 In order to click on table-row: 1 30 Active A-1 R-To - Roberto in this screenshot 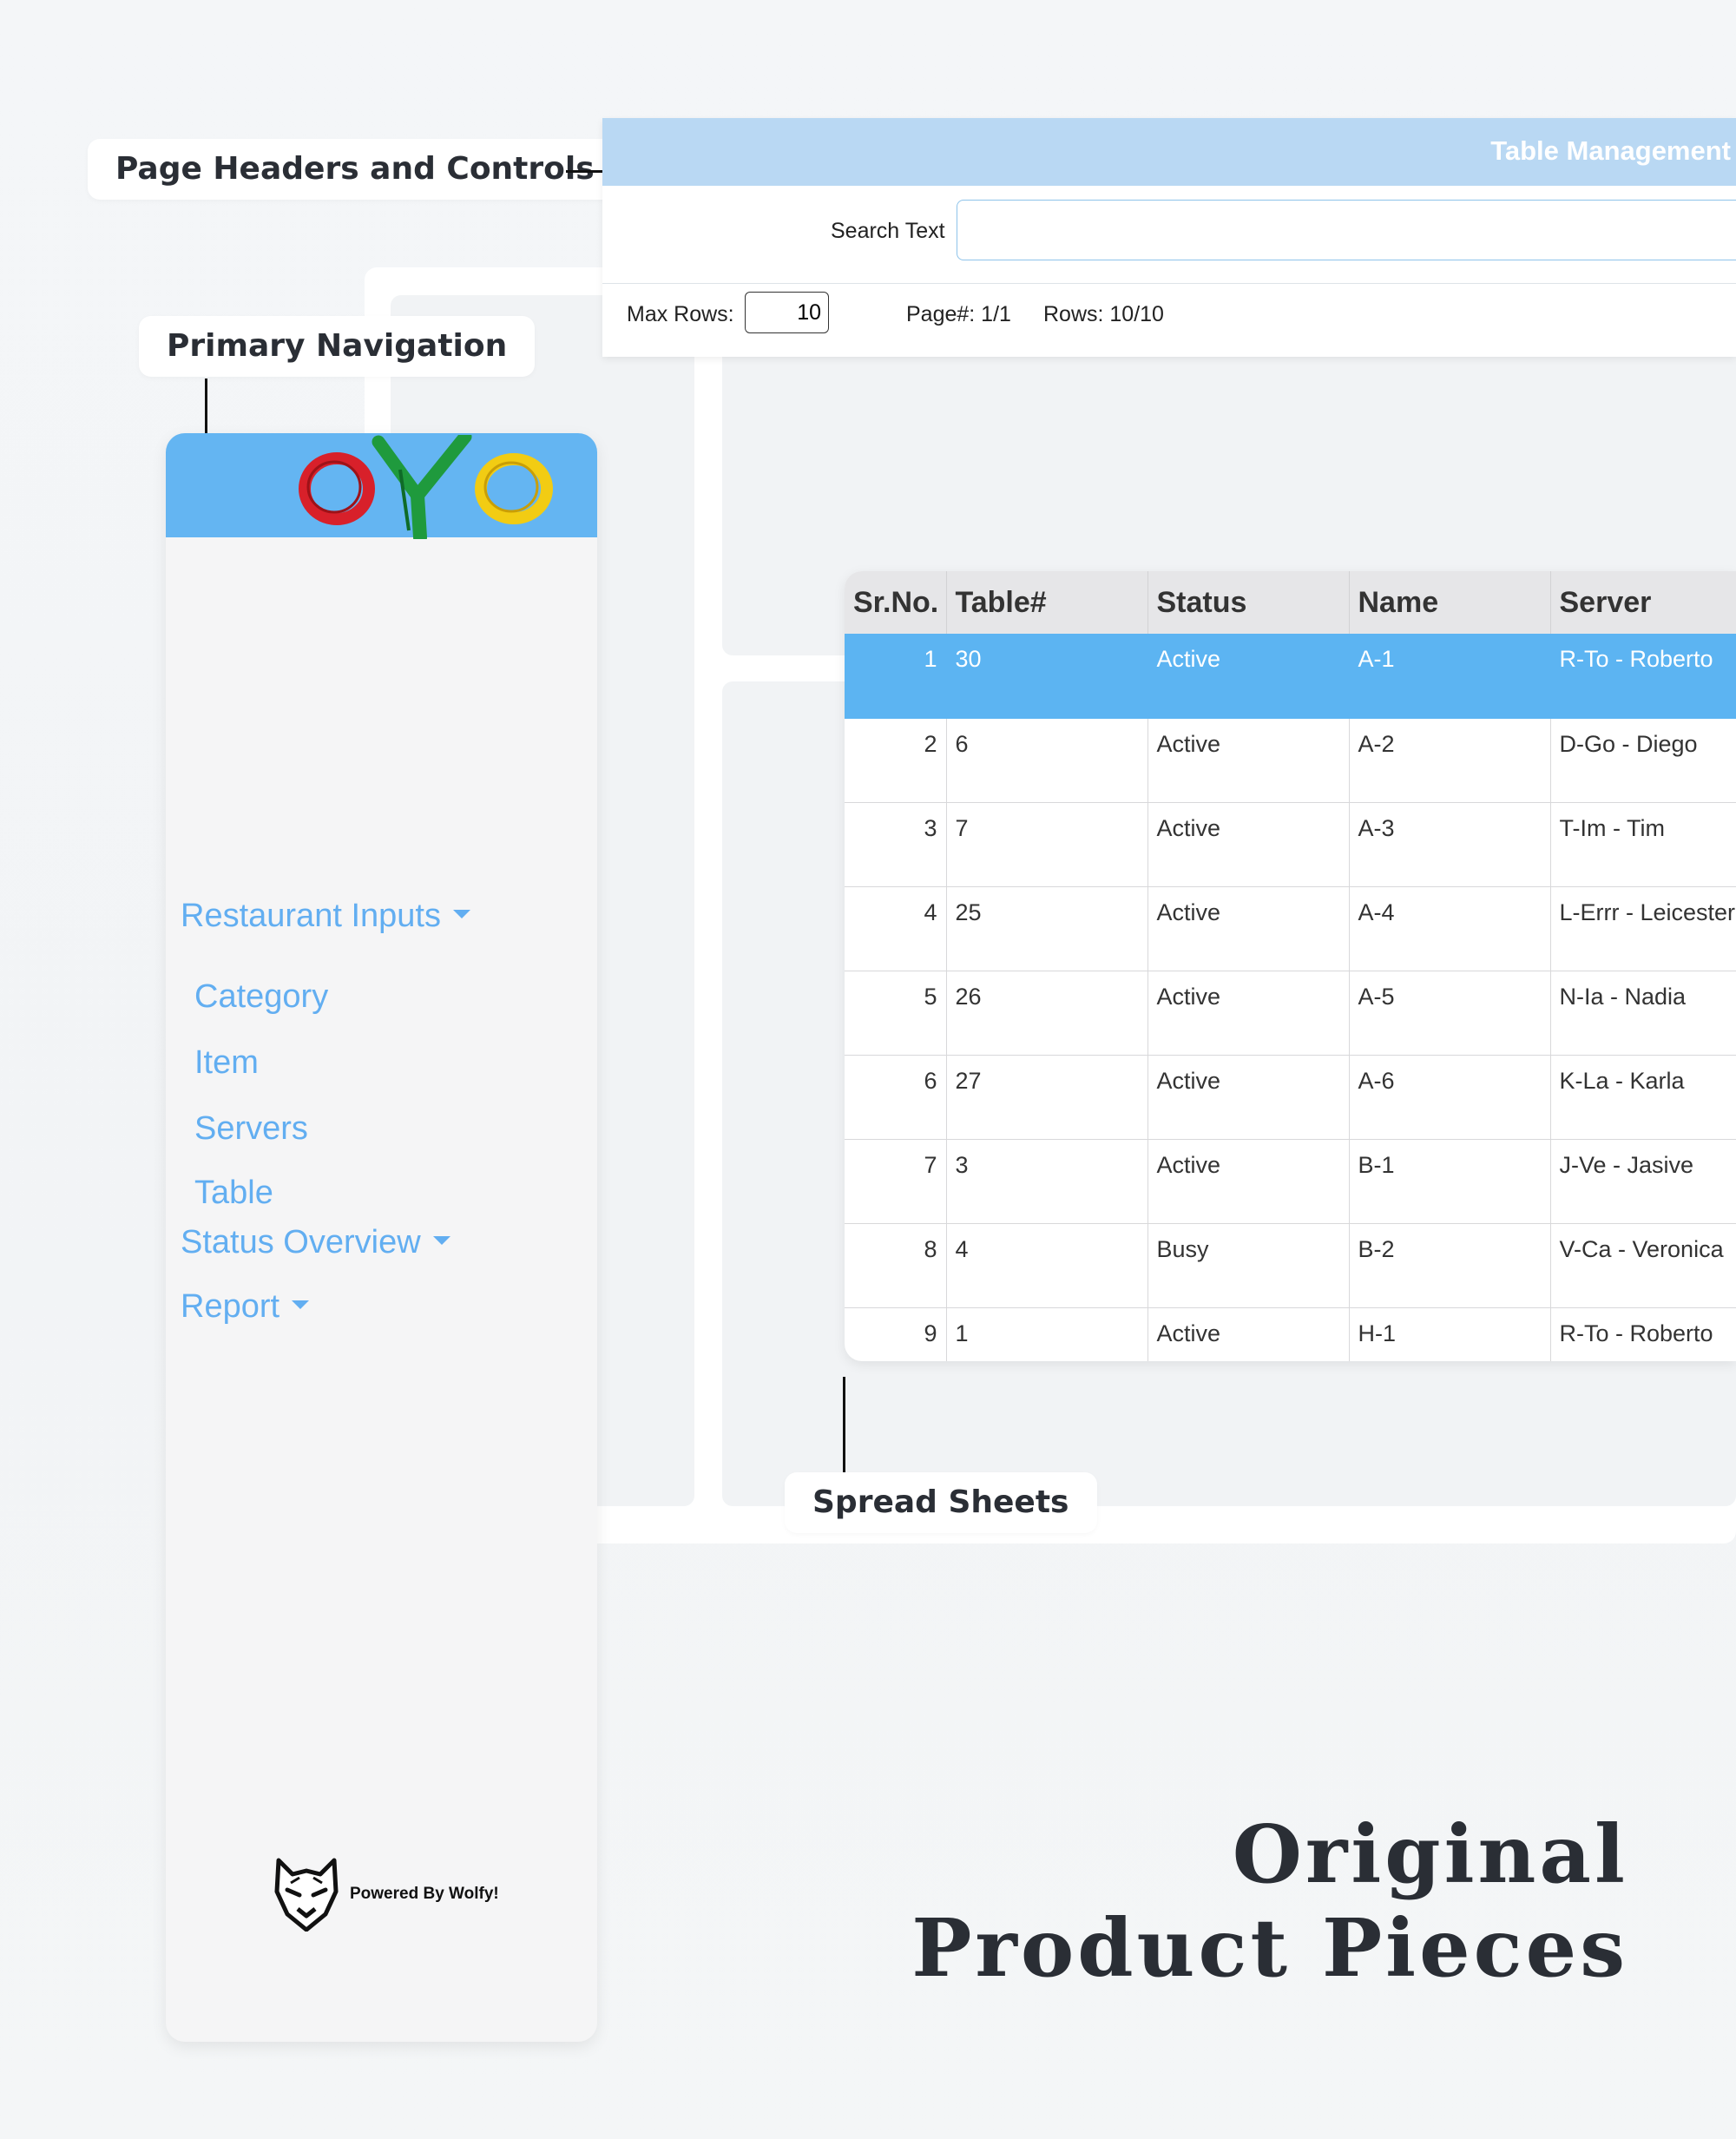, I will do `click(1290, 676)`.